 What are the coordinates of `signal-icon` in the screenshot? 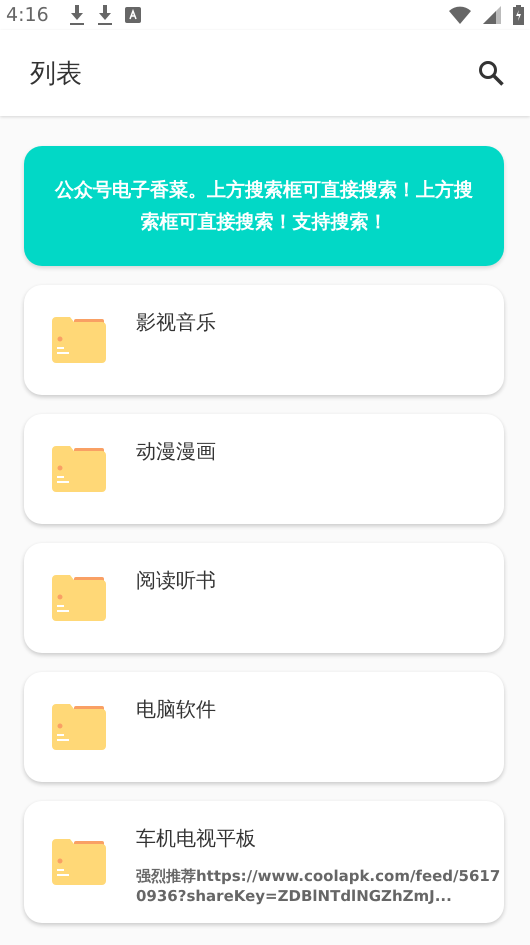 It's located at (492, 15).